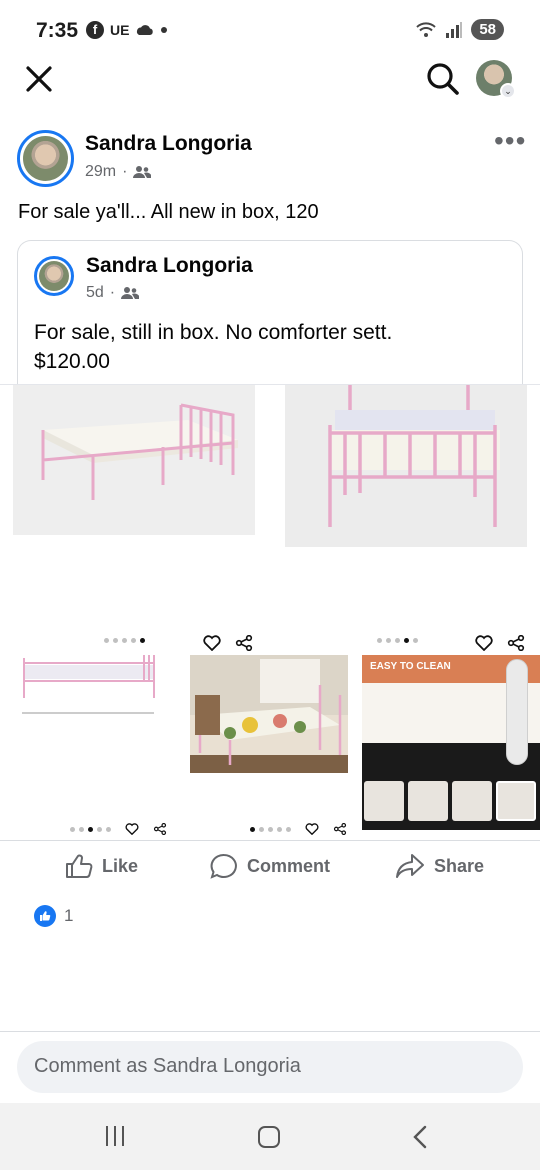 The width and height of the screenshot is (540, 1170). Describe the element at coordinates (100, 172) in the screenshot. I see `post-time: 29m` at that location.